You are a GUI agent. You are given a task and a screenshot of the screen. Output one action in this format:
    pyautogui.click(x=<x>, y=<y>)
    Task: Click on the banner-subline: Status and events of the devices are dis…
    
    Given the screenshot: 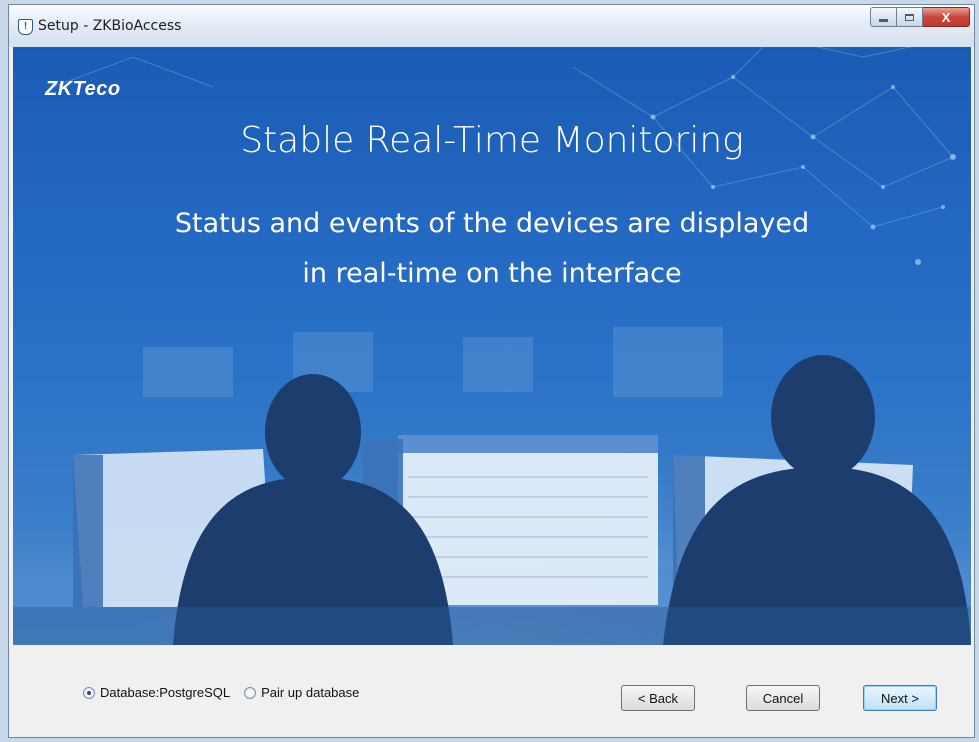 What is the action you would take?
    pyautogui.click(x=492, y=249)
    